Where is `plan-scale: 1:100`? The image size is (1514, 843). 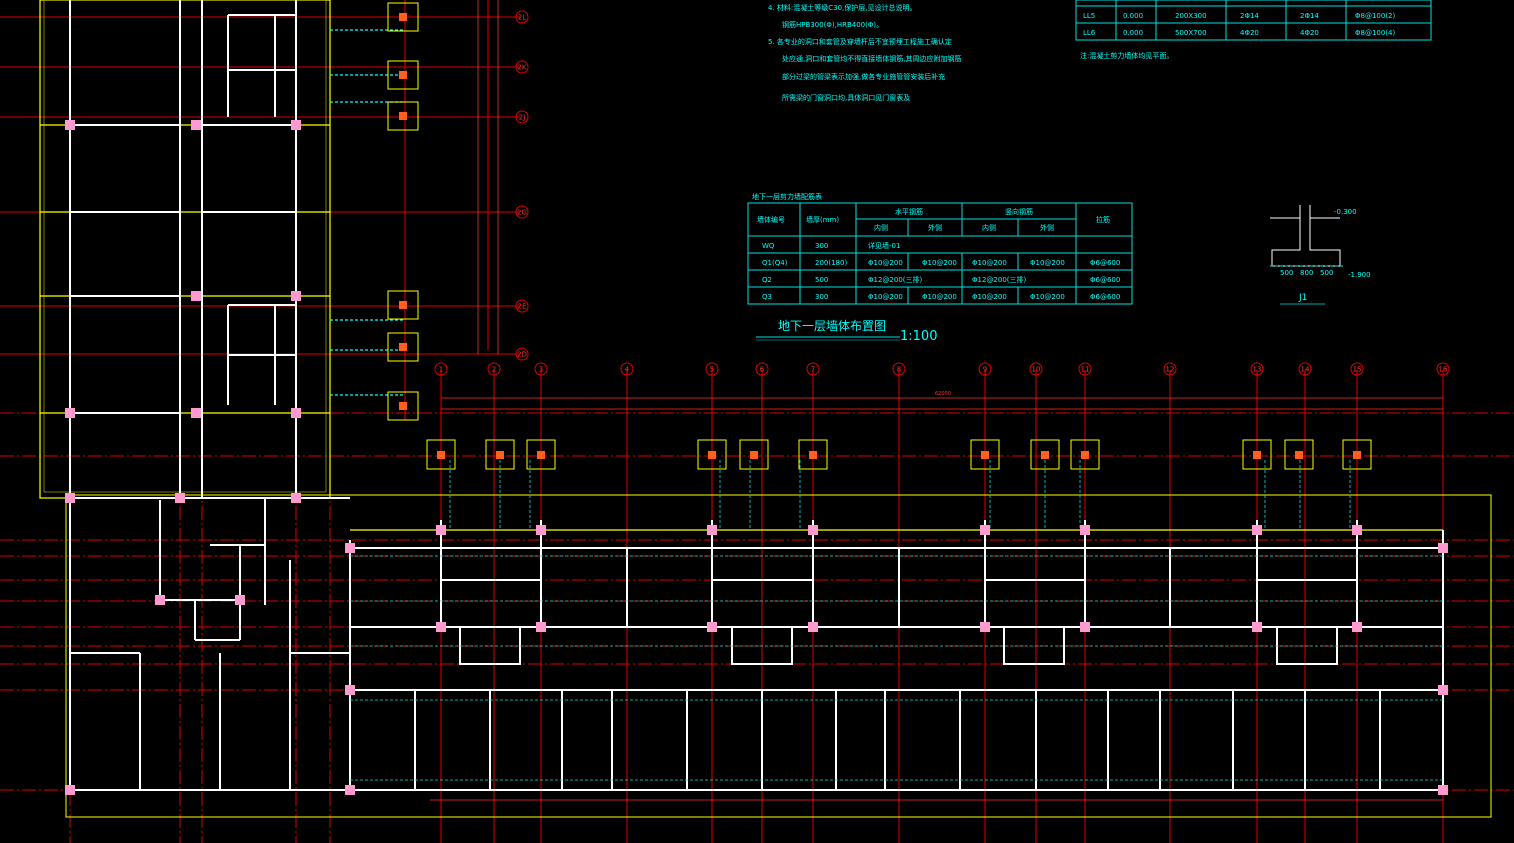 plan-scale: 1:100 is located at coordinates (918, 336).